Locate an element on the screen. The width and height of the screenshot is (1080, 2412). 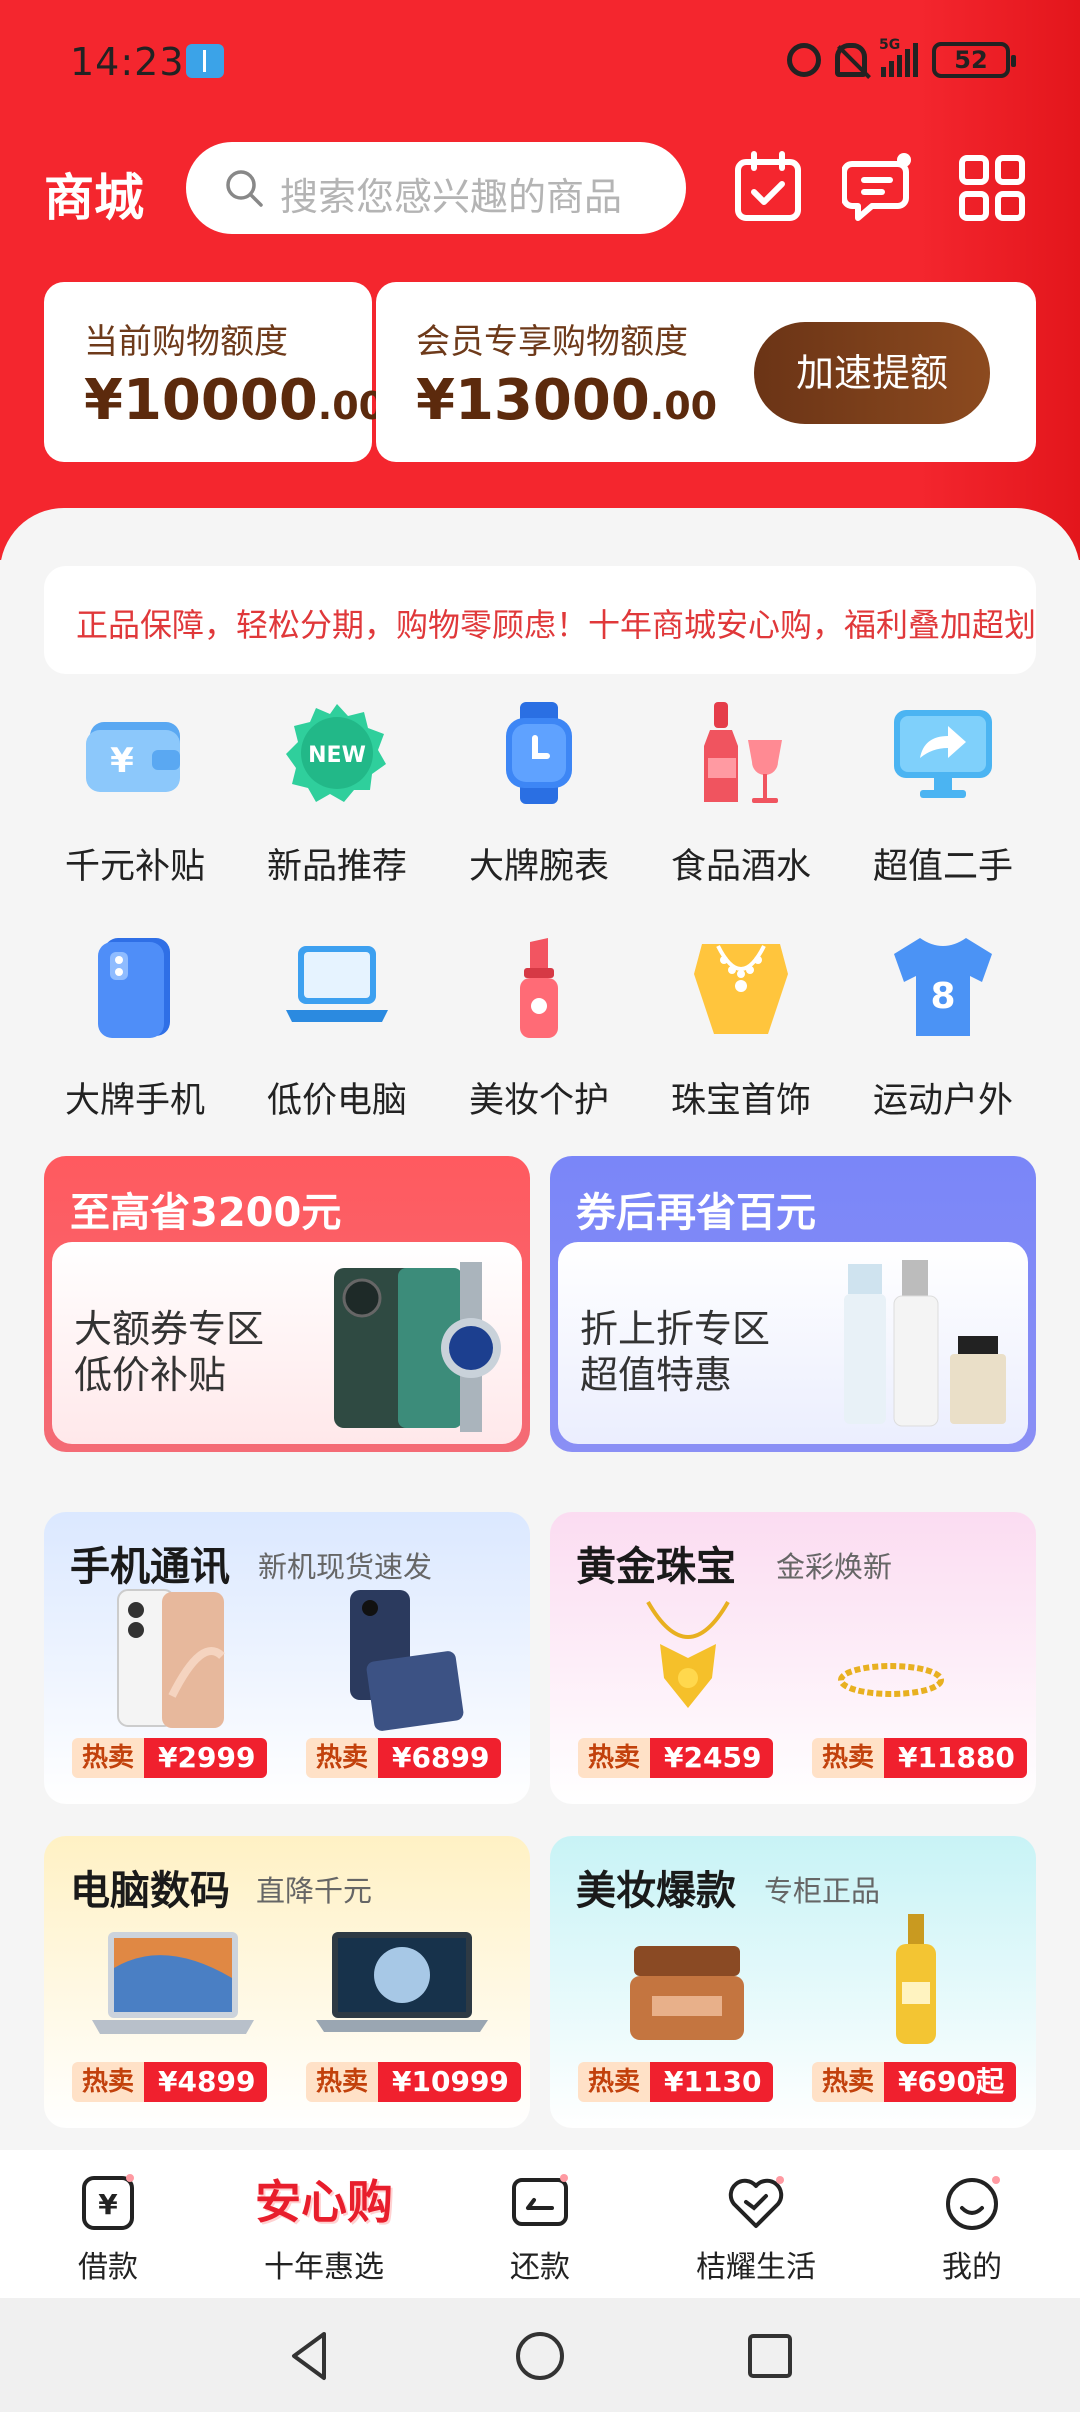
tab-repay: 还款 is located at coordinates (540, 2224).